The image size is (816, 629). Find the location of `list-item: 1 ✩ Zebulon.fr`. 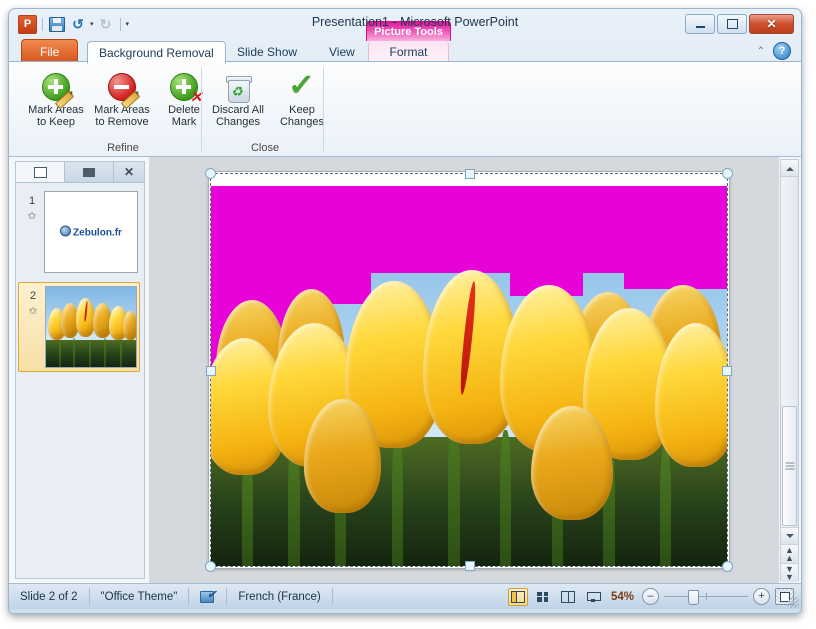

list-item: 1 ✩ Zebulon.fr is located at coordinates (79, 232).